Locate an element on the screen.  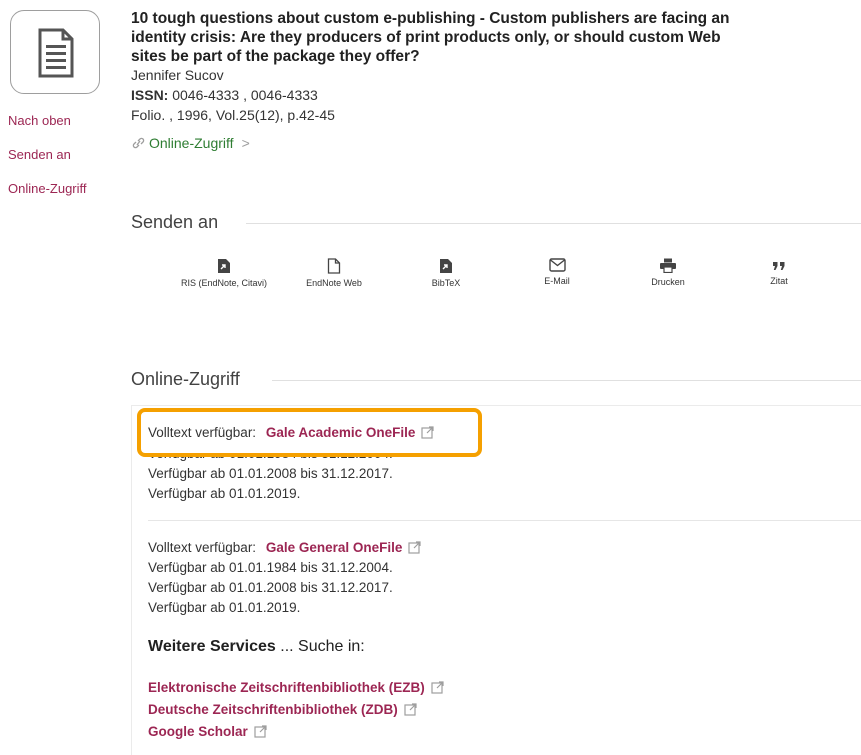
send-email-button: E-Mail is located at coordinates (557, 272).